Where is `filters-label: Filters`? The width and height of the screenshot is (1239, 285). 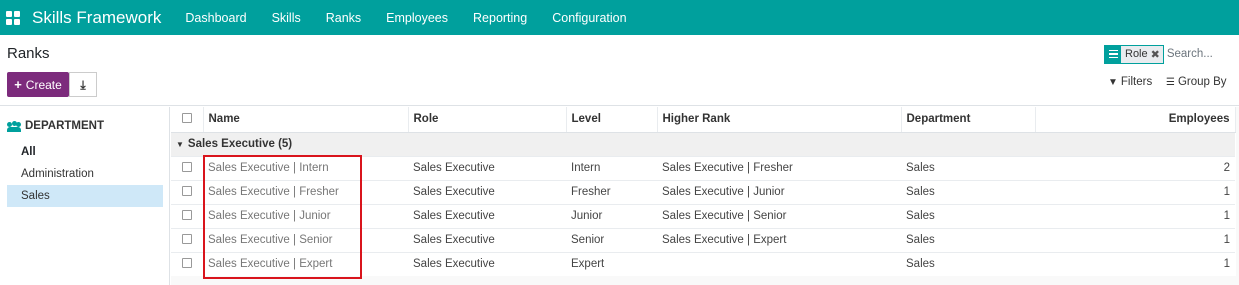 filters-label: Filters is located at coordinates (1136, 82).